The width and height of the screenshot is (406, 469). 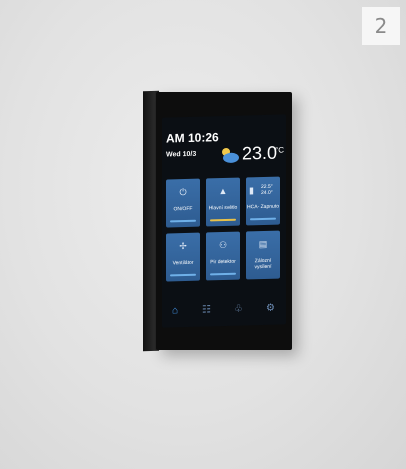 What do you see at coordinates (223, 208) in the screenshot?
I see `tile-label: Hlavní světlo` at bounding box center [223, 208].